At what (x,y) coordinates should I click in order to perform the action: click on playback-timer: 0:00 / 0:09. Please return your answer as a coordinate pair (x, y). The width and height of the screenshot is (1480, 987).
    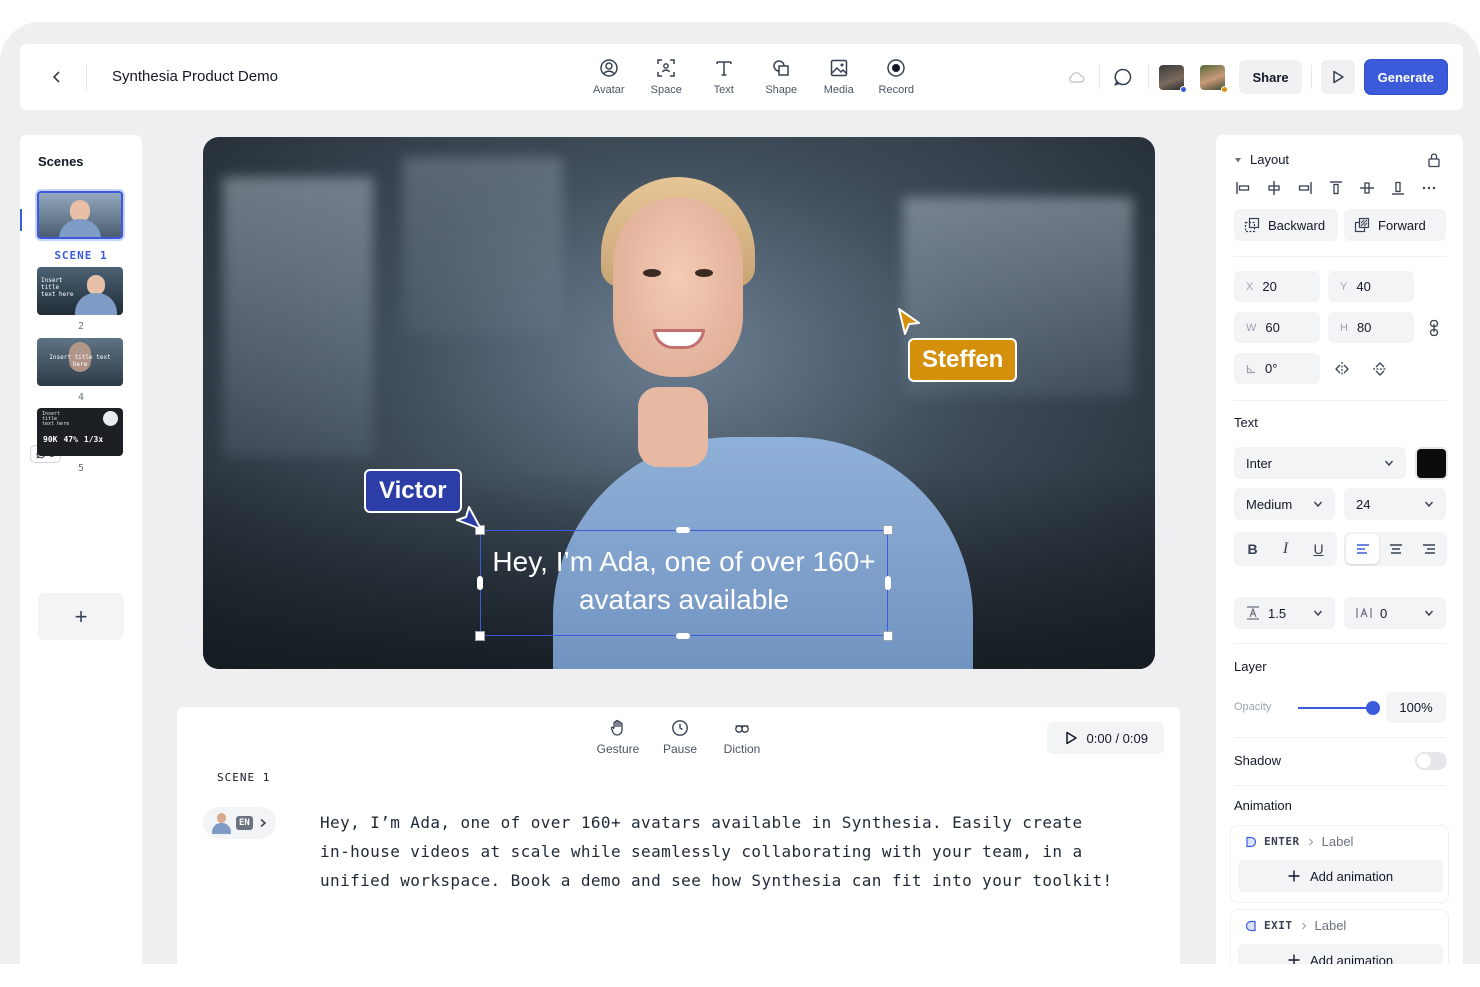
    Looking at the image, I should click on (1105, 738).